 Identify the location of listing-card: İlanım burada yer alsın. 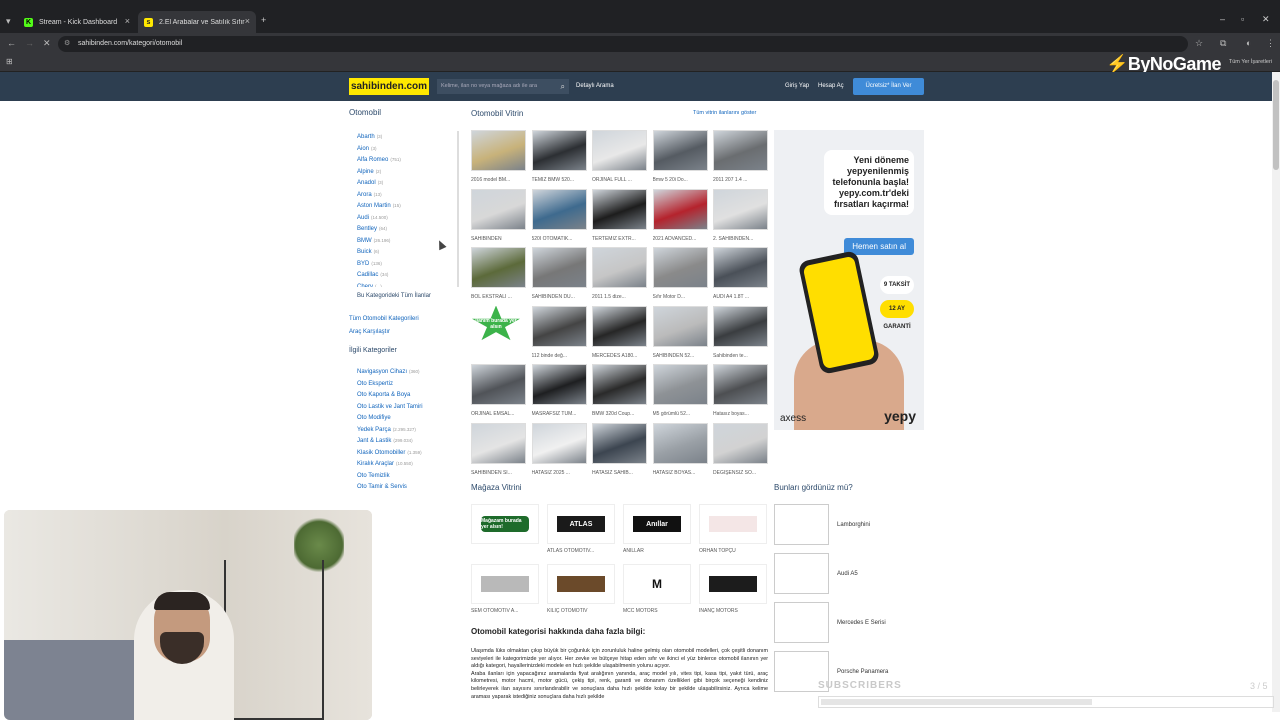
(499, 329).